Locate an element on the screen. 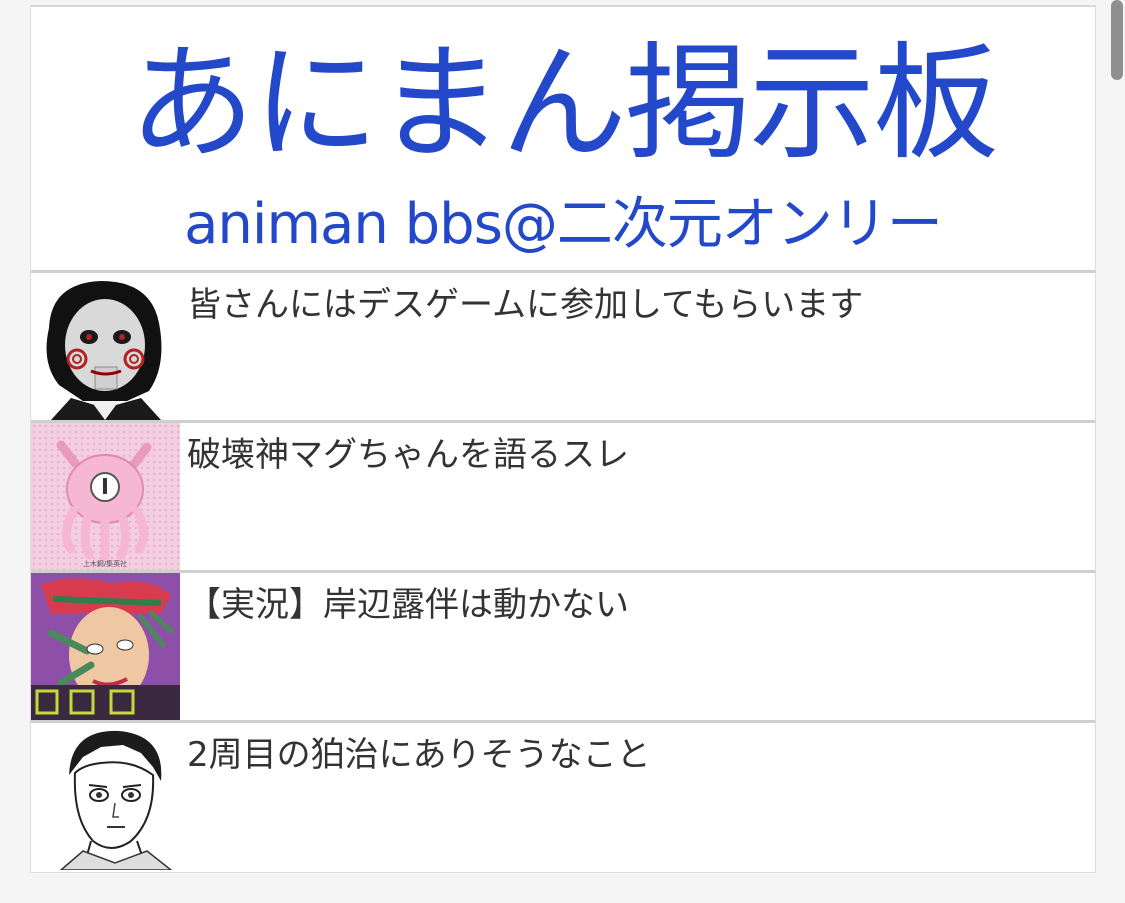 The image size is (1125, 903). manga-character-image is located at coordinates (105, 796).